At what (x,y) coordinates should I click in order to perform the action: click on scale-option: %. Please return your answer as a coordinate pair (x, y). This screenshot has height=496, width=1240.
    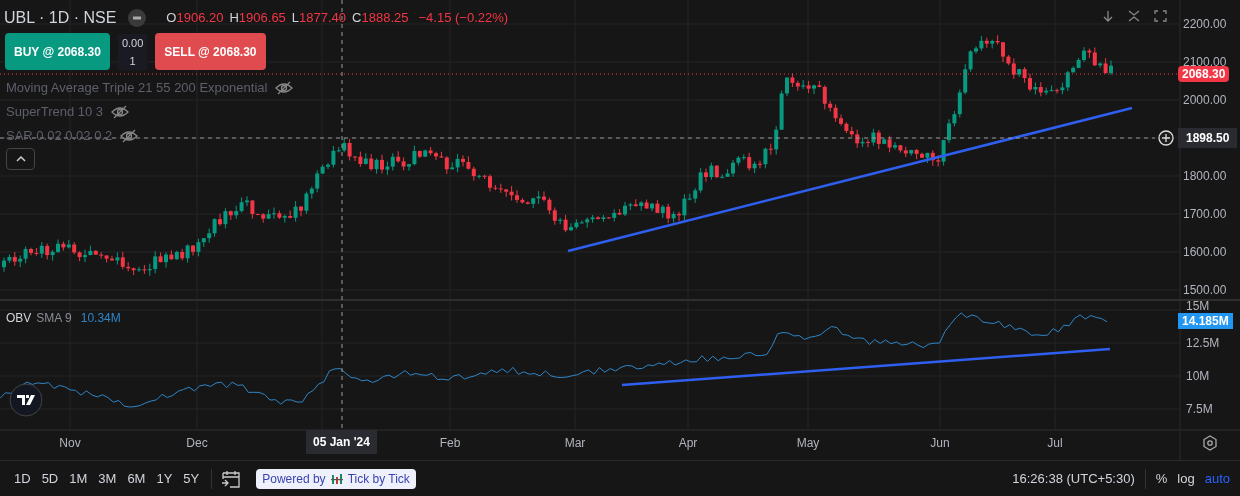
    Looking at the image, I should click on (1161, 478).